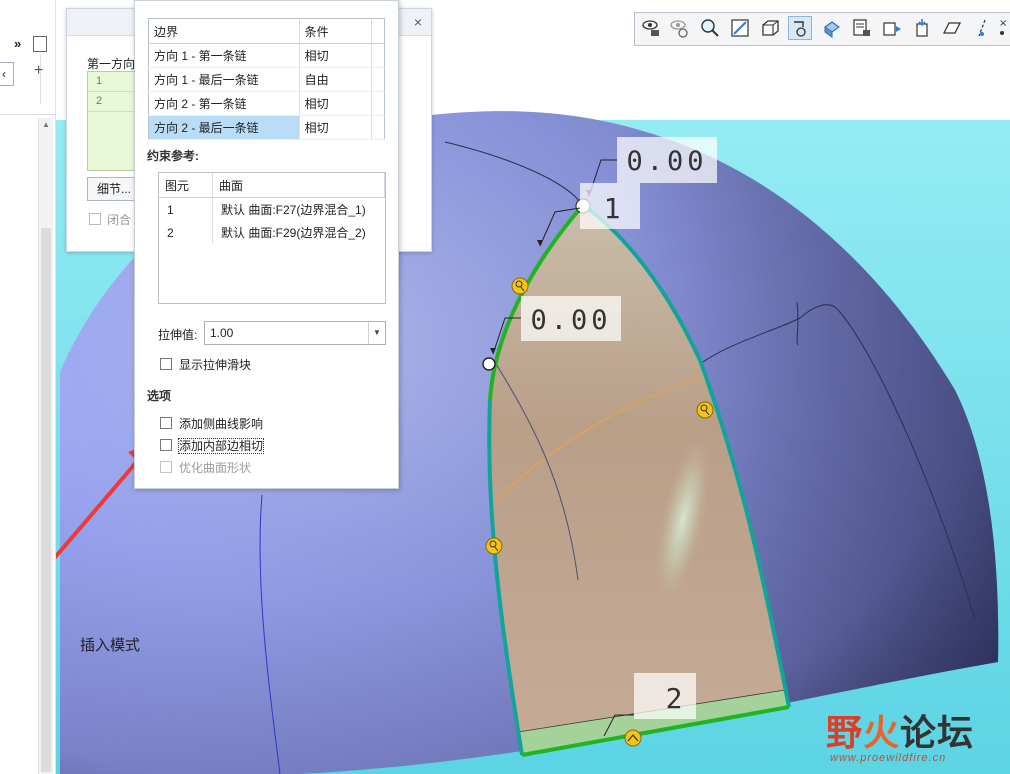 This screenshot has height=774, width=1010. What do you see at coordinates (28, 387) in the screenshot?
I see `model-tree-panel: » ‹ + ▲` at bounding box center [28, 387].